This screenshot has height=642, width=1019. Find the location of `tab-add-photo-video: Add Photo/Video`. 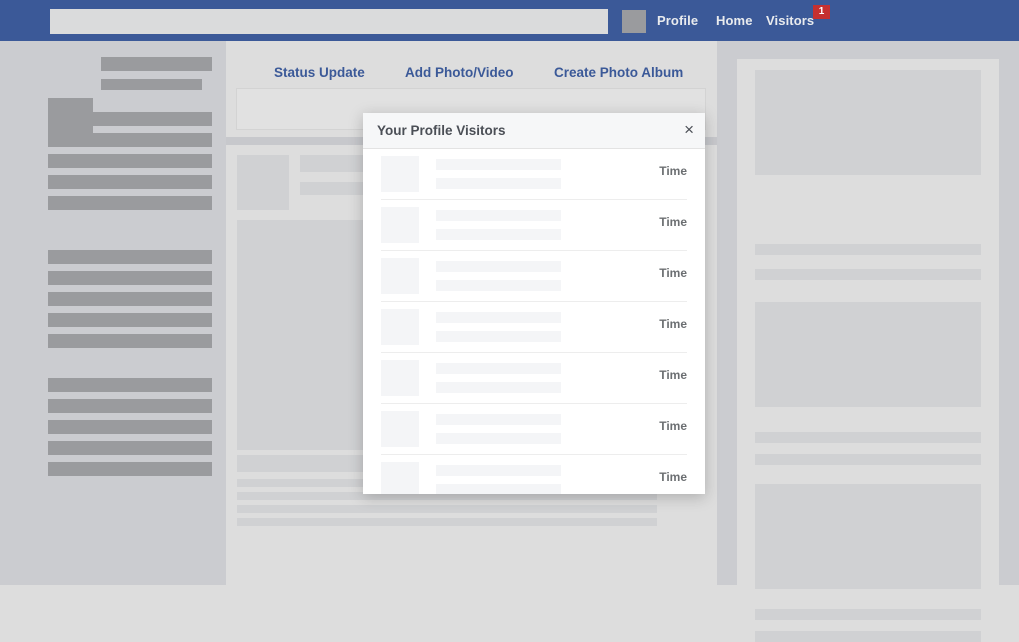

tab-add-photo-video: Add Photo/Video is located at coordinates (459, 72).